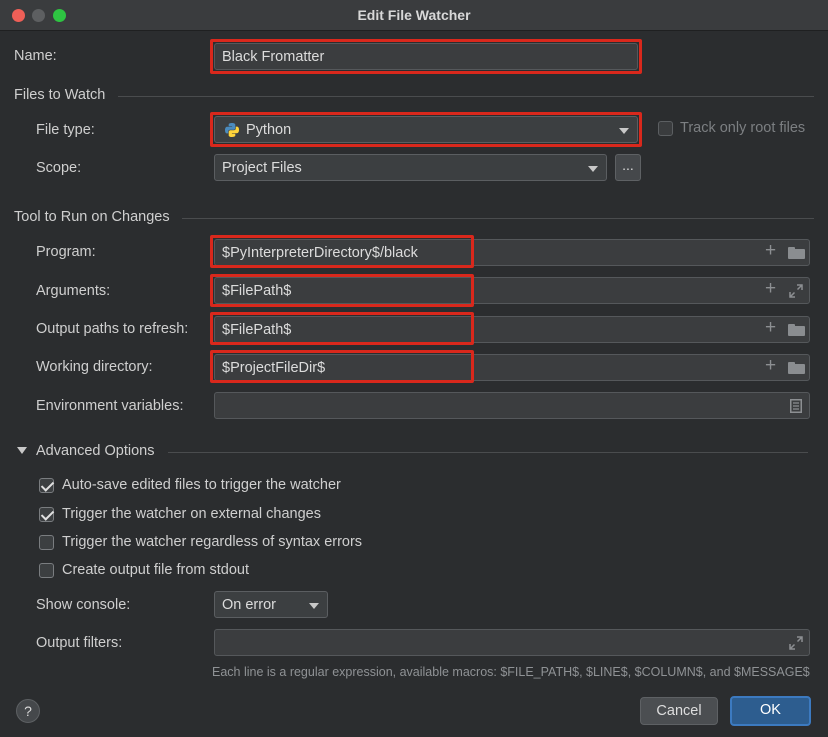  What do you see at coordinates (743, 128) in the screenshot?
I see `track-root-label: Track only root files` at bounding box center [743, 128].